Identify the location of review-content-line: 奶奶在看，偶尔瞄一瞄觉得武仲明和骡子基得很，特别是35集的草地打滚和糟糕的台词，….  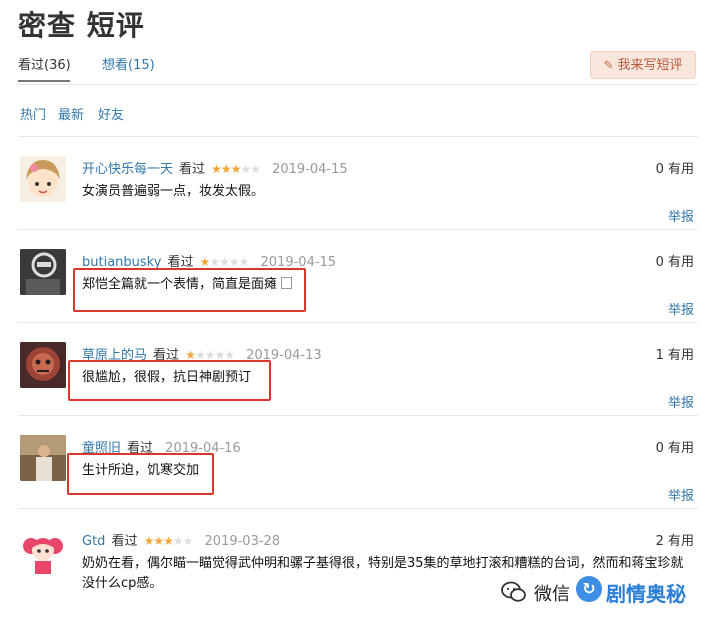
(383, 563).